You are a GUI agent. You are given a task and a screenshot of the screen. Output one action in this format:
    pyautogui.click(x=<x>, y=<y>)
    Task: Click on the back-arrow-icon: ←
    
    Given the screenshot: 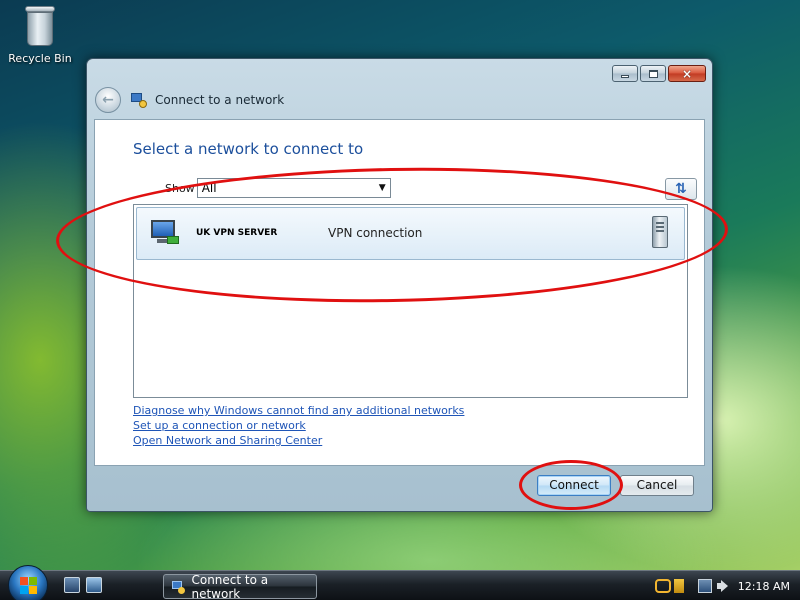 What is the action you would take?
    pyautogui.click(x=108, y=100)
    